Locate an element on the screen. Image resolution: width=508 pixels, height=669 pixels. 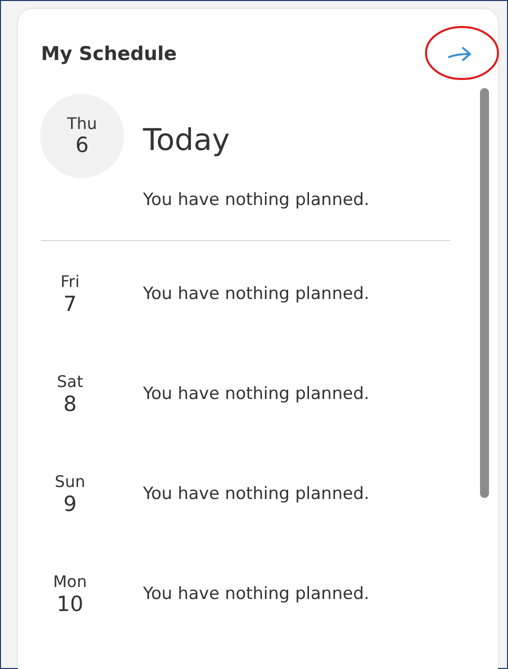
date-number: 6 is located at coordinates (82, 145).